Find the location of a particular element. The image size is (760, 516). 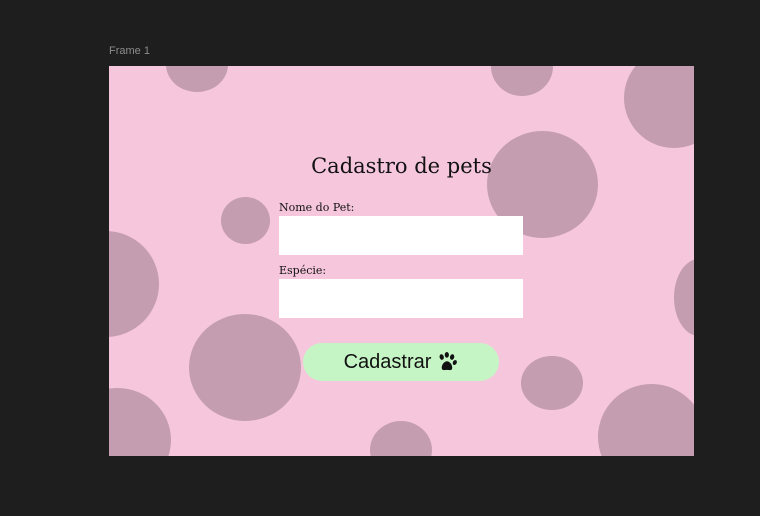

species-input is located at coordinates (401, 298).